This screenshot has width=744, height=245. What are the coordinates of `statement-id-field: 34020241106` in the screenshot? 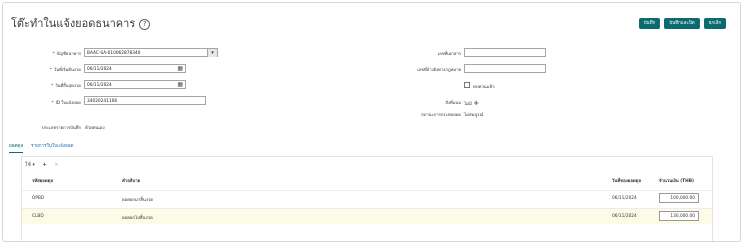 It's located at (145, 100).